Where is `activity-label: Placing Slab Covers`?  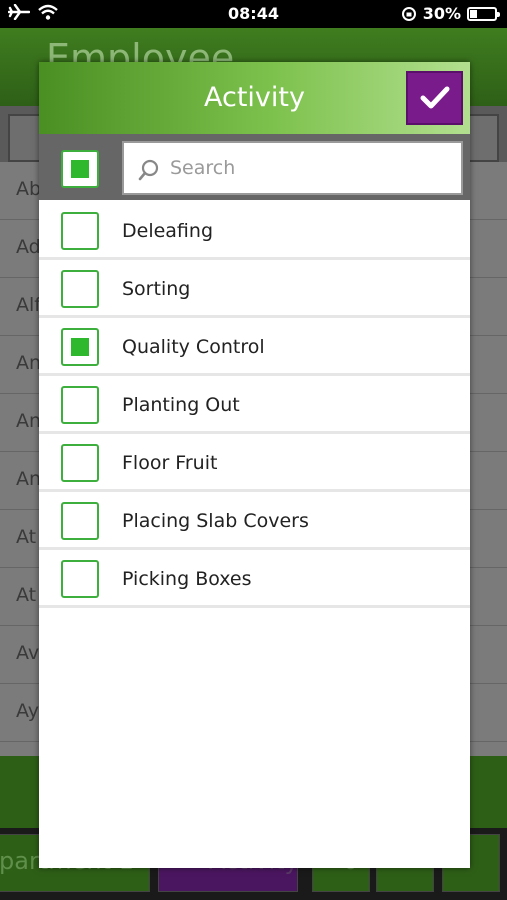 activity-label: Placing Slab Covers is located at coordinates (215, 521).